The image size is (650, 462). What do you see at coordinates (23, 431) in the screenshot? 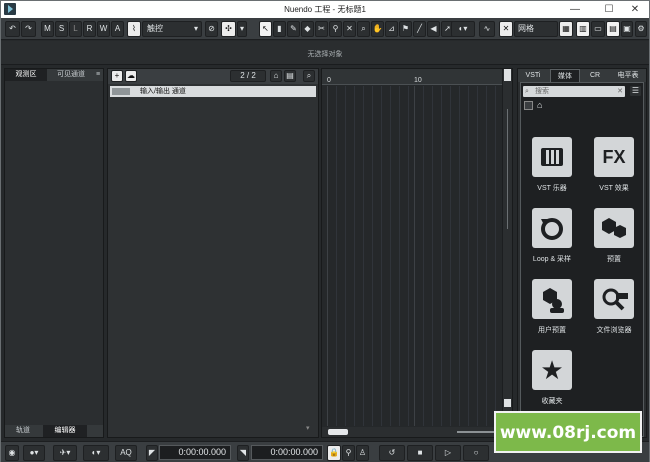
I see `tab-tracks: 轨道` at bounding box center [23, 431].